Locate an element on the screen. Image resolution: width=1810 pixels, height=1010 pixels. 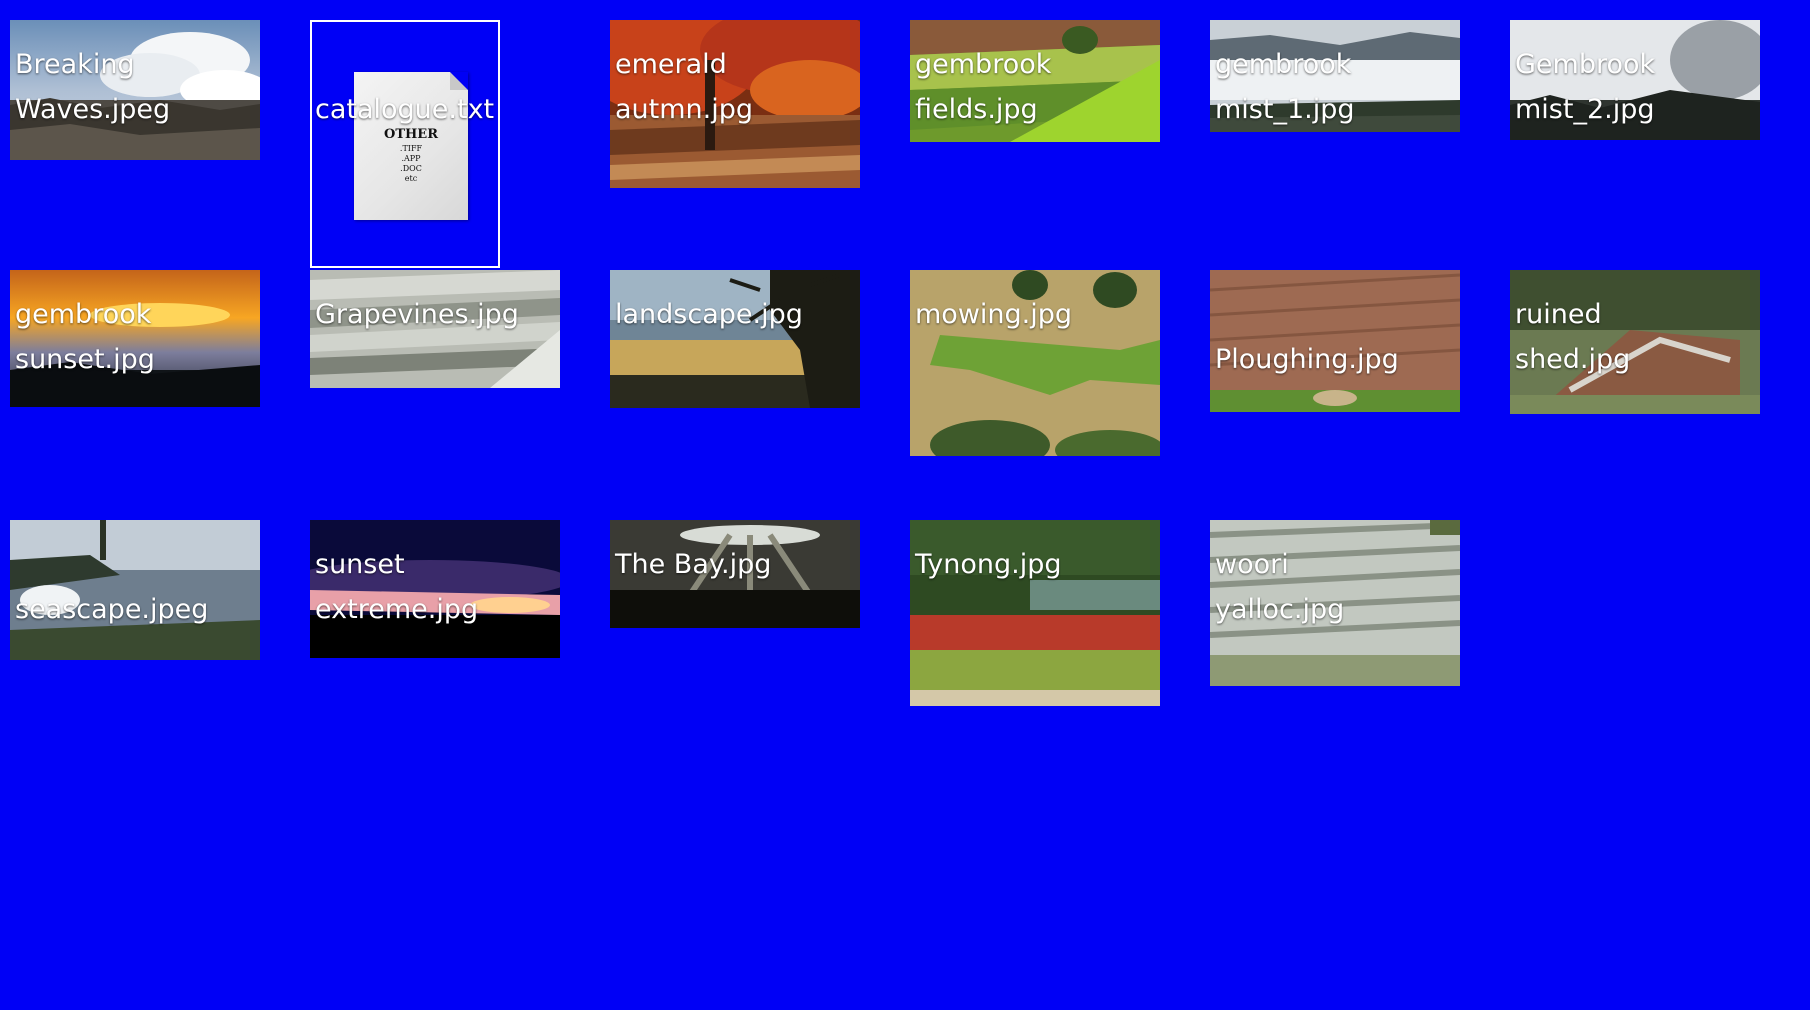
file-icon-mowing: mowing.jpg is located at coordinates (1035, 363).